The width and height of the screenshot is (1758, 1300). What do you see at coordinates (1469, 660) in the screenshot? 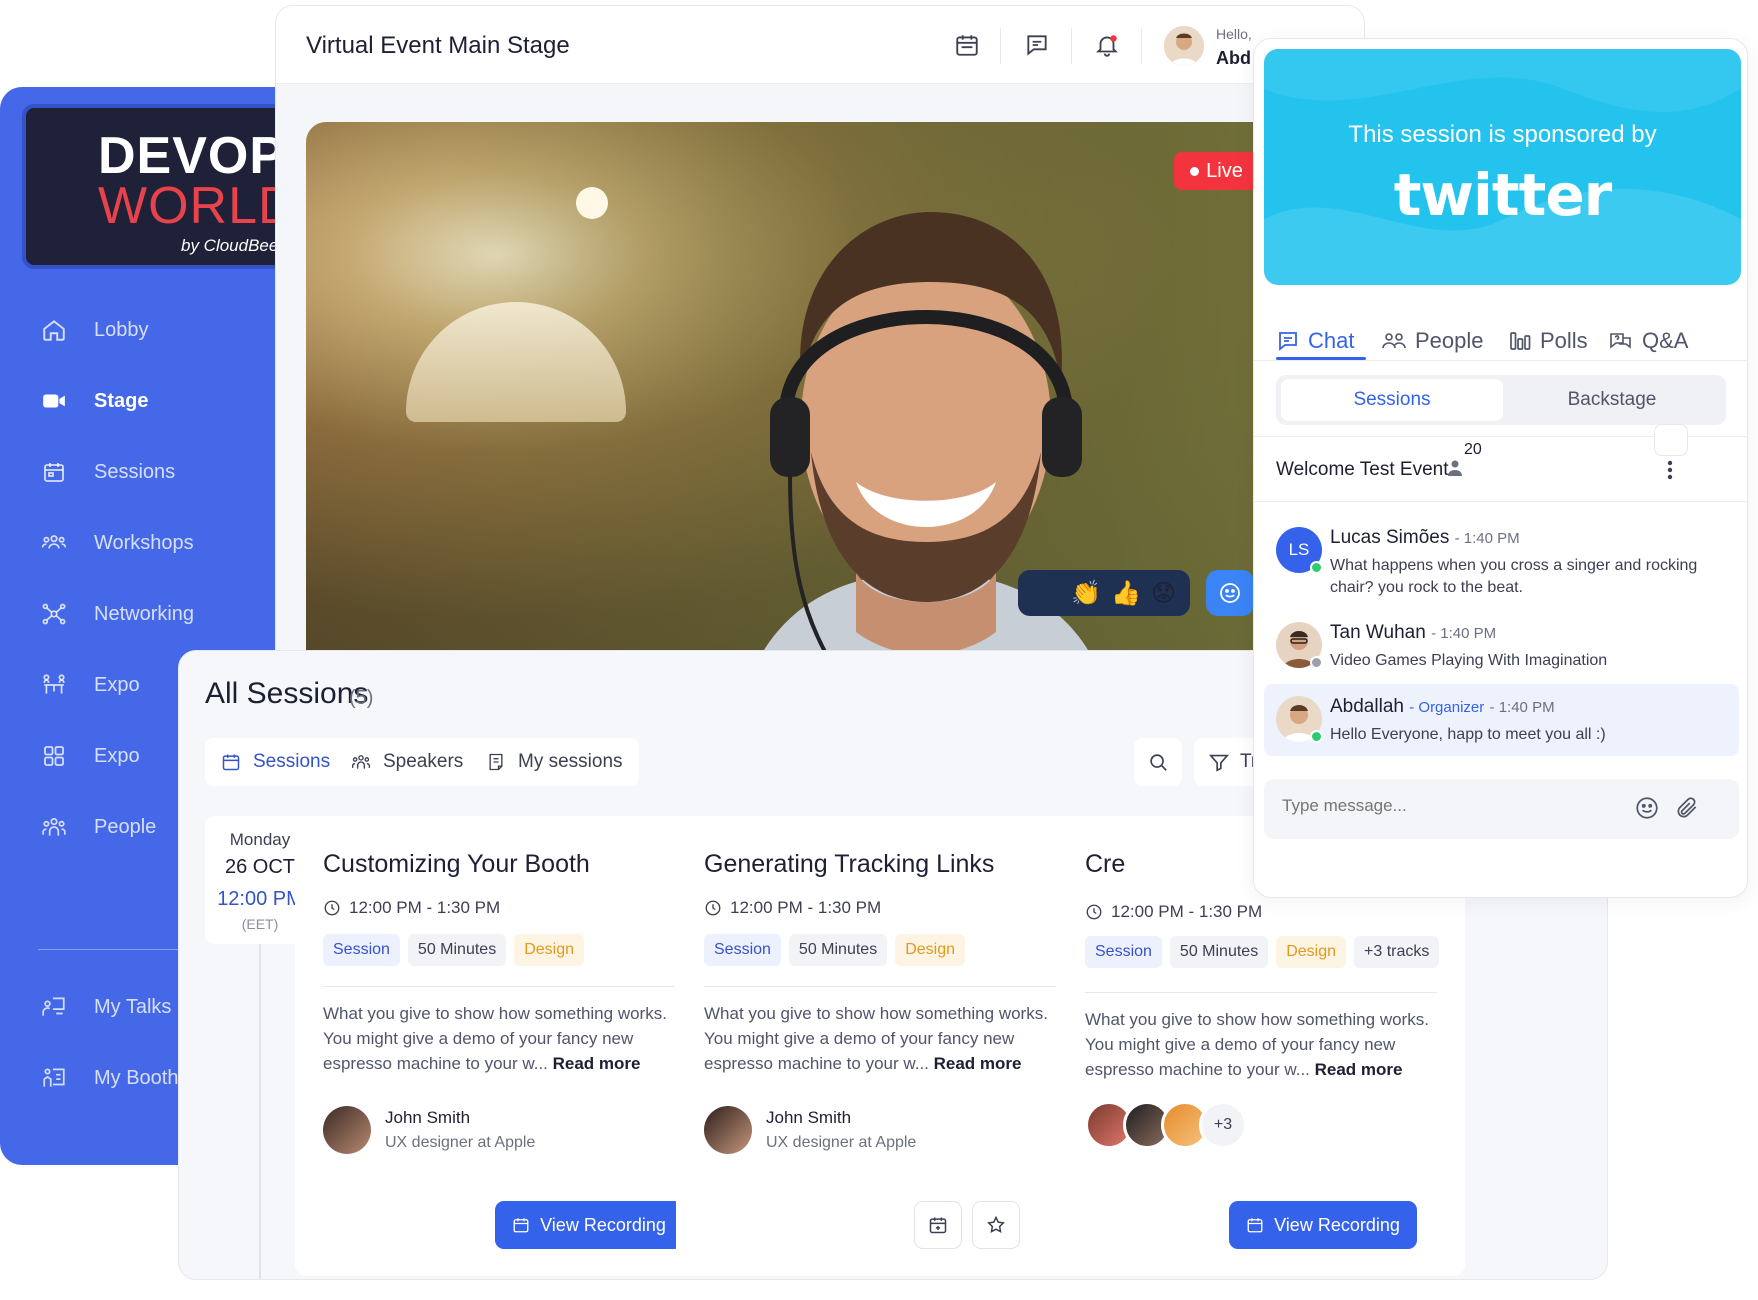
I see `message-text: Video Games Playing With Imagination` at bounding box center [1469, 660].